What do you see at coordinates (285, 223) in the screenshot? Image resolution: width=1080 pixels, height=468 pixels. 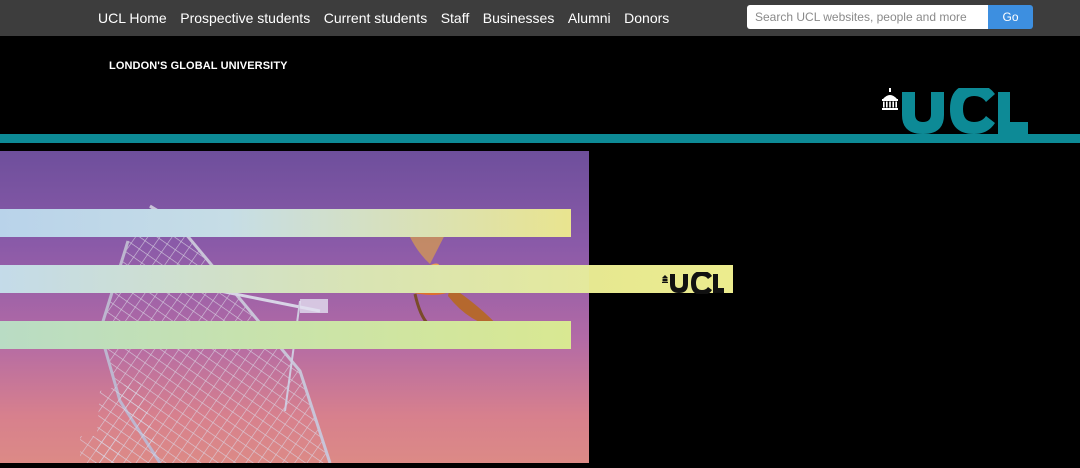 I see `banner-stripe-top` at bounding box center [285, 223].